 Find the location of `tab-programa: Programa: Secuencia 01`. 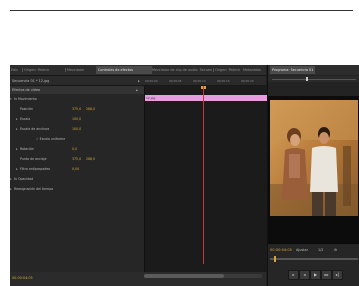

tab-programa: Programa: Secuencia 01 is located at coordinates (293, 70).